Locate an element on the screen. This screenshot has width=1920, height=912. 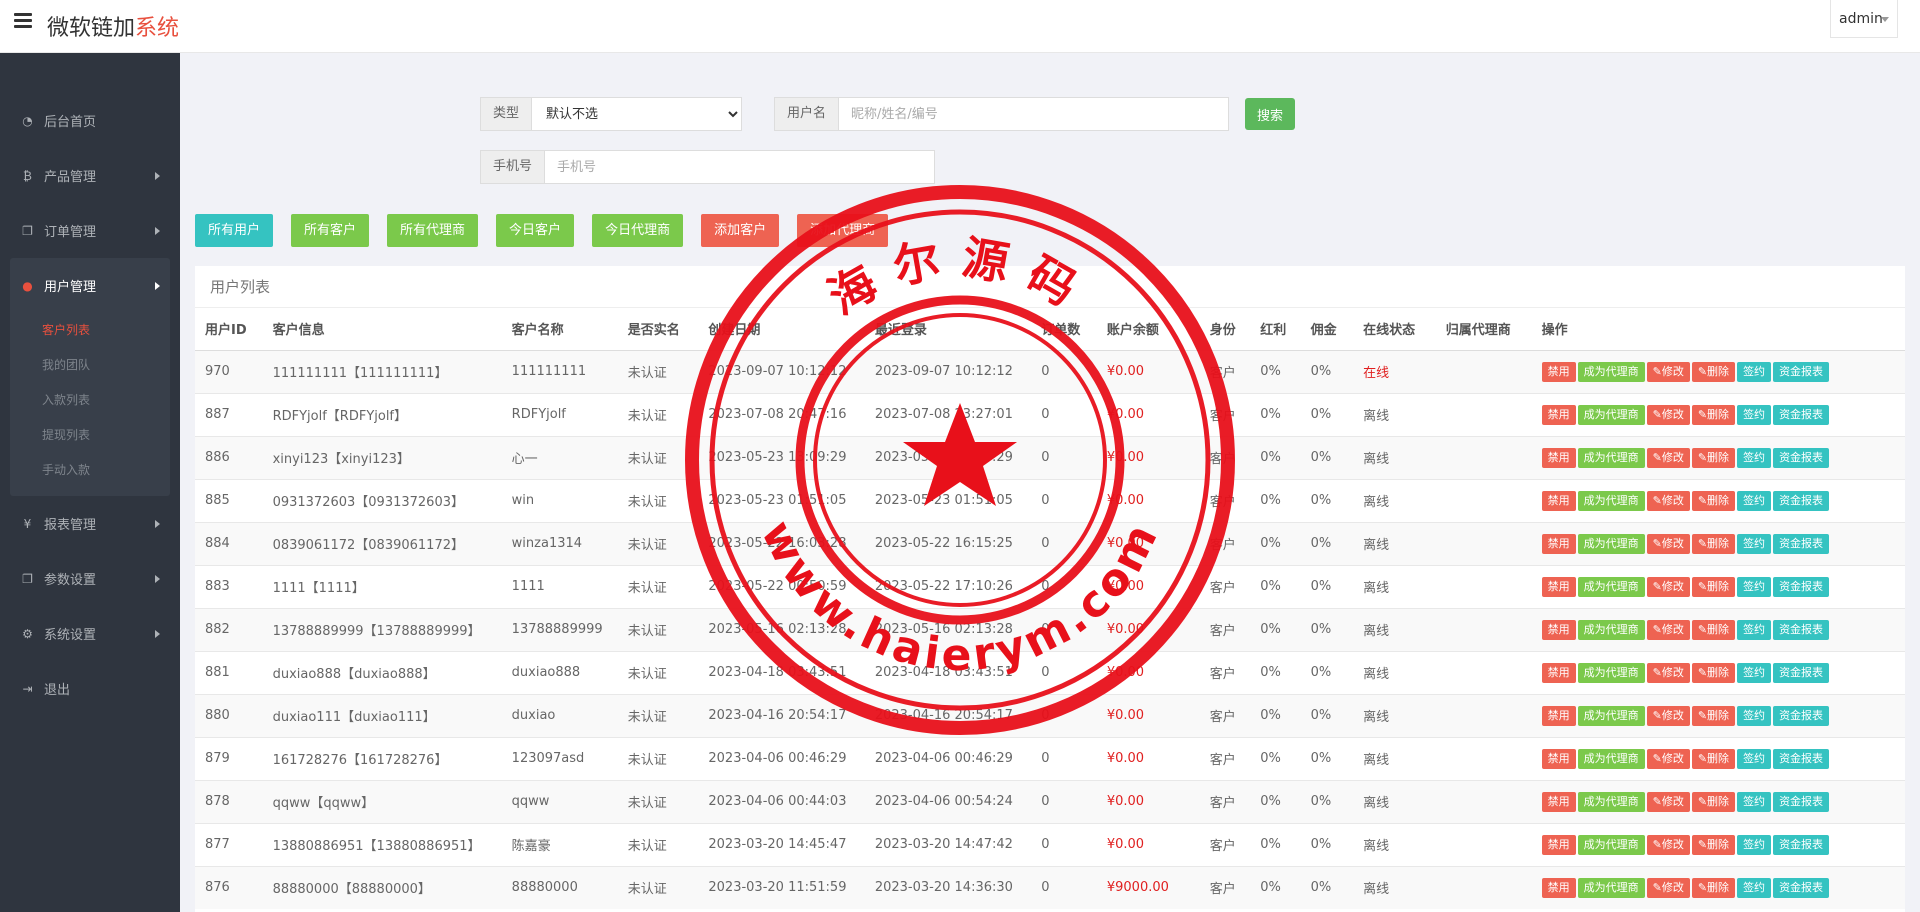
filter-button: 今日客户 is located at coordinates (535, 230).